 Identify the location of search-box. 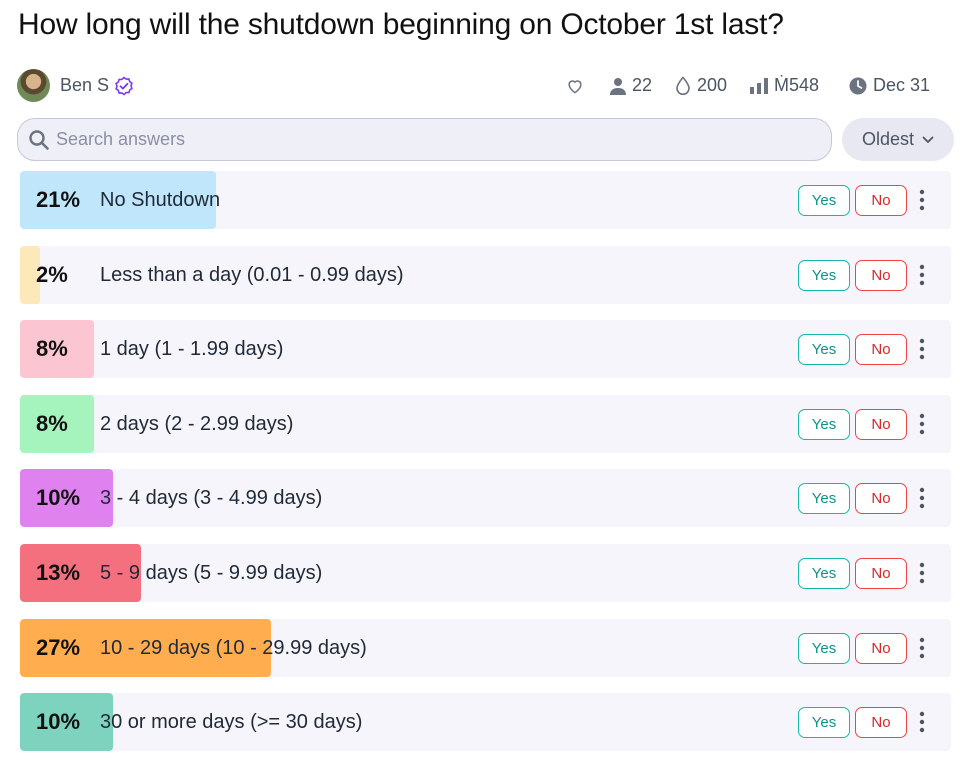
(424, 139).